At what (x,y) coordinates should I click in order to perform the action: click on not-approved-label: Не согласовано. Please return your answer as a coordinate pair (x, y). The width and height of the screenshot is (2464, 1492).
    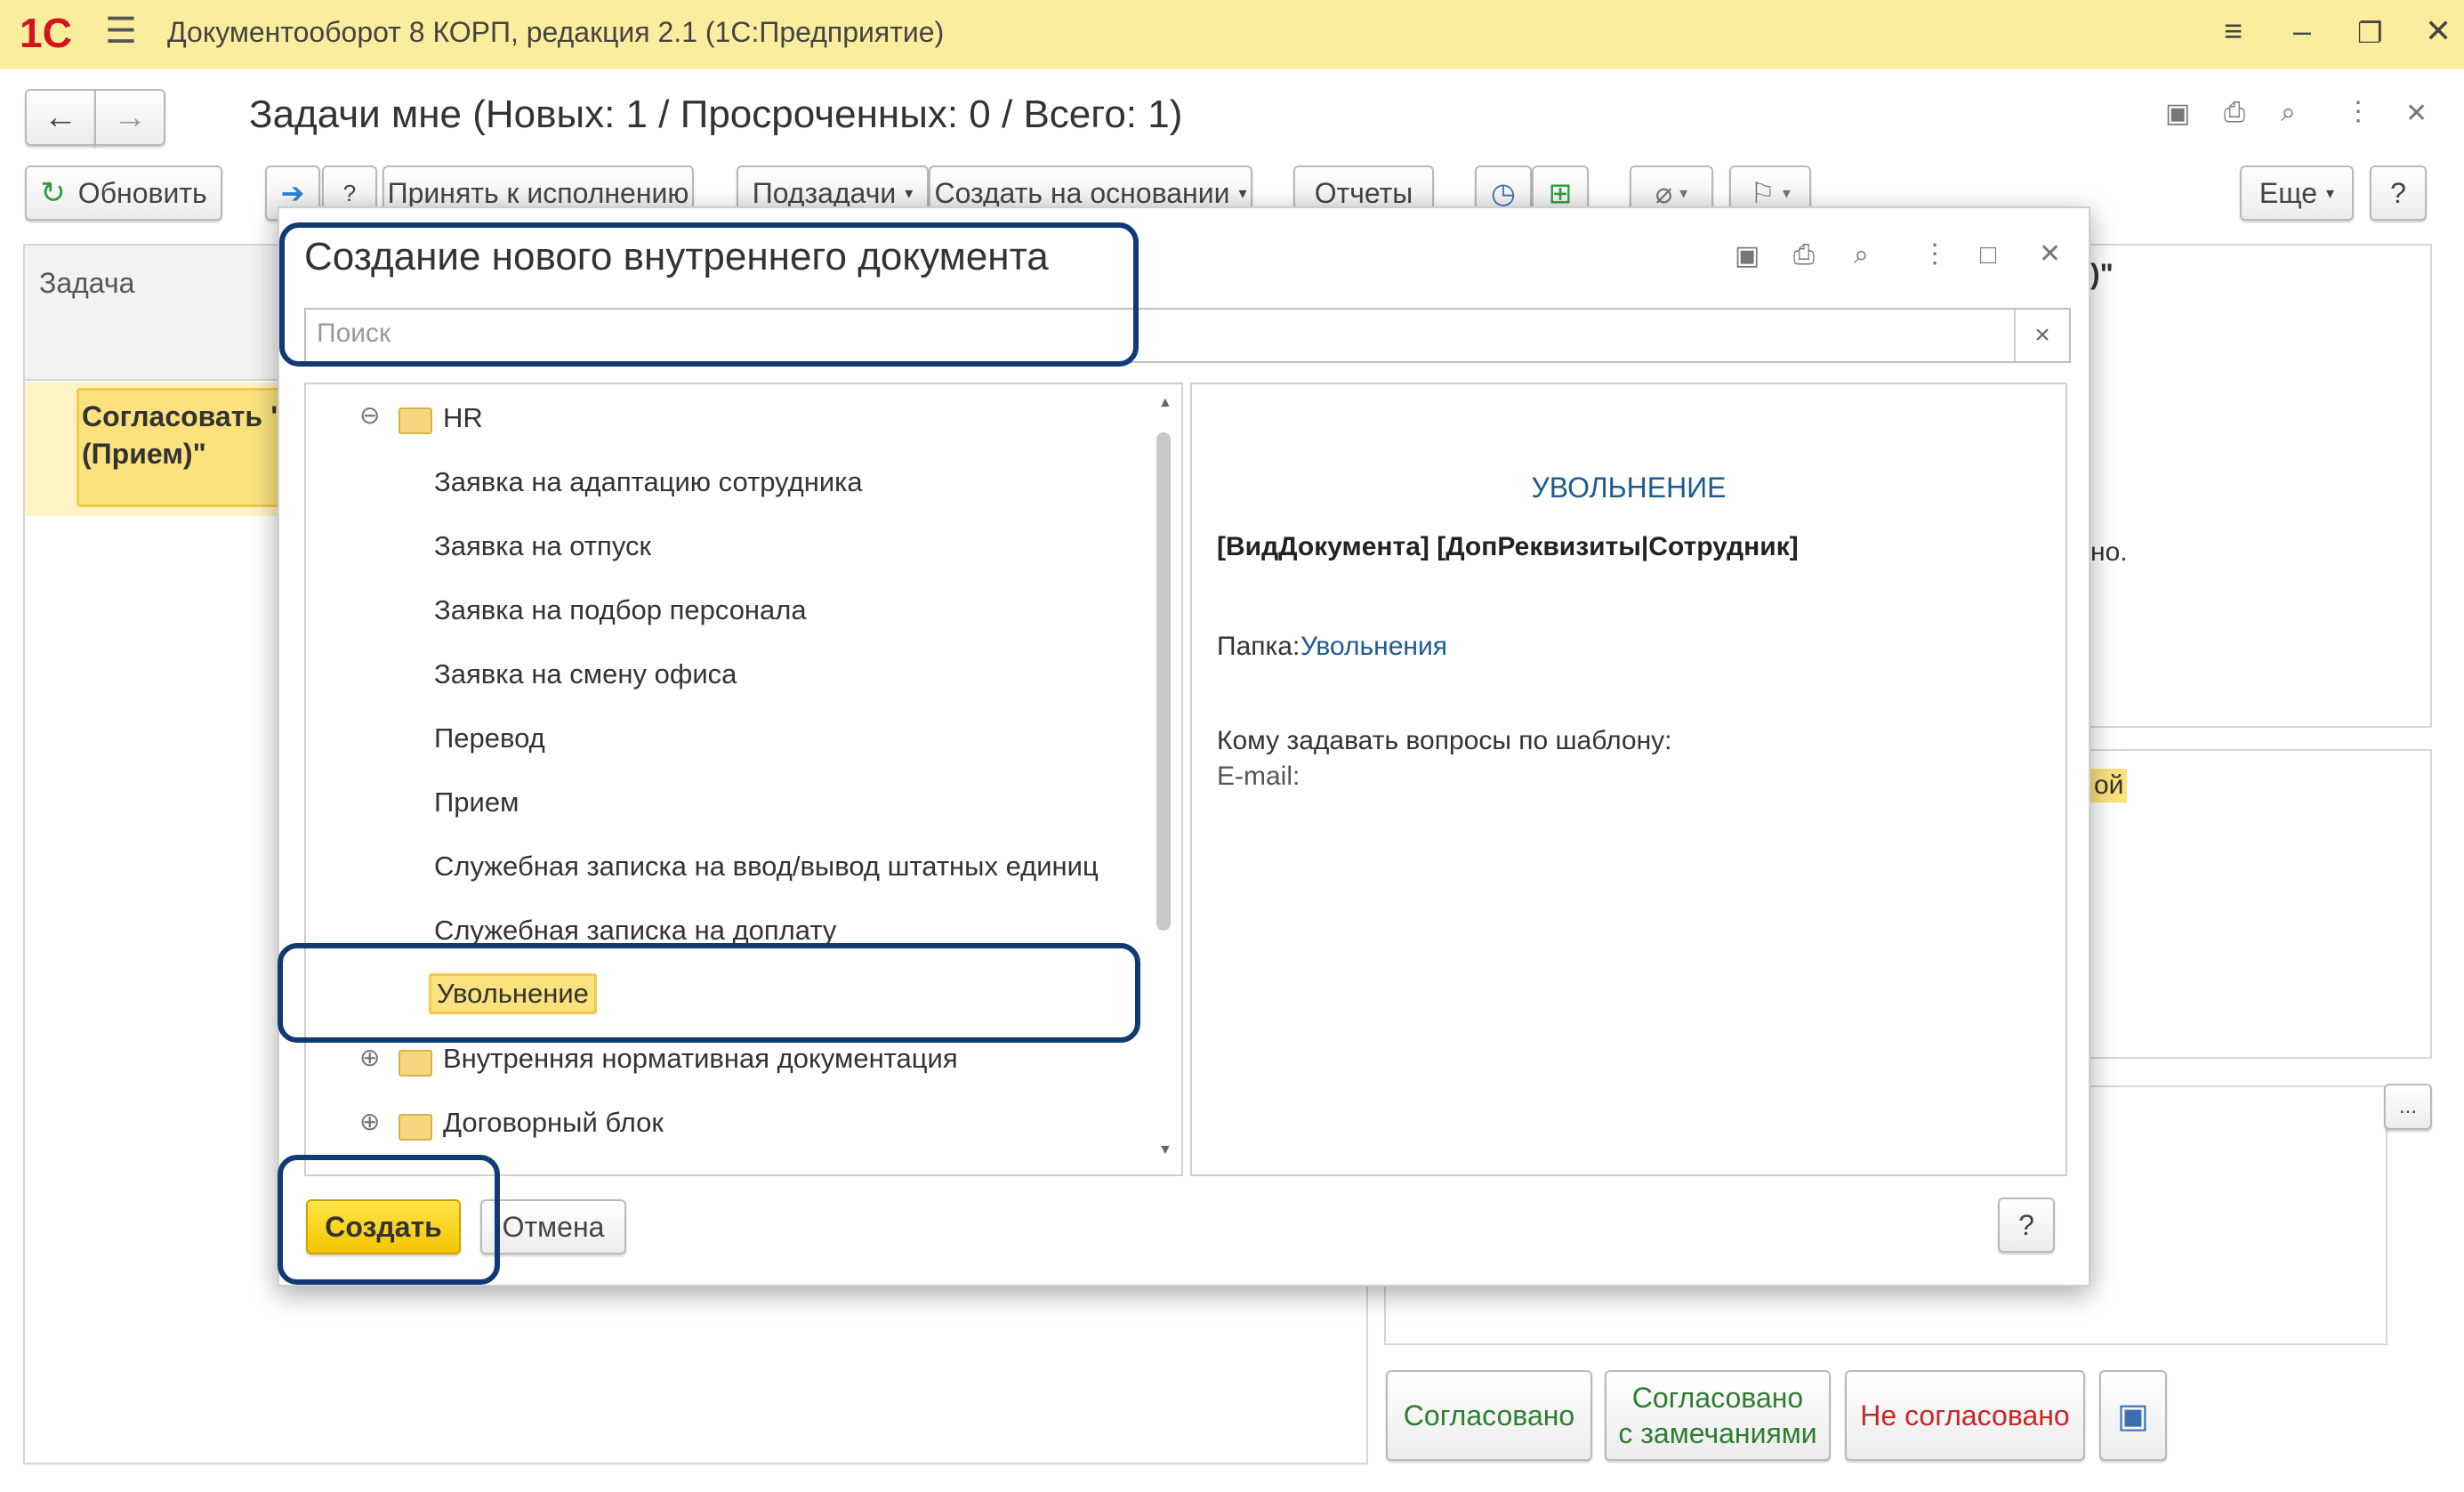
    Looking at the image, I should click on (1965, 1415).